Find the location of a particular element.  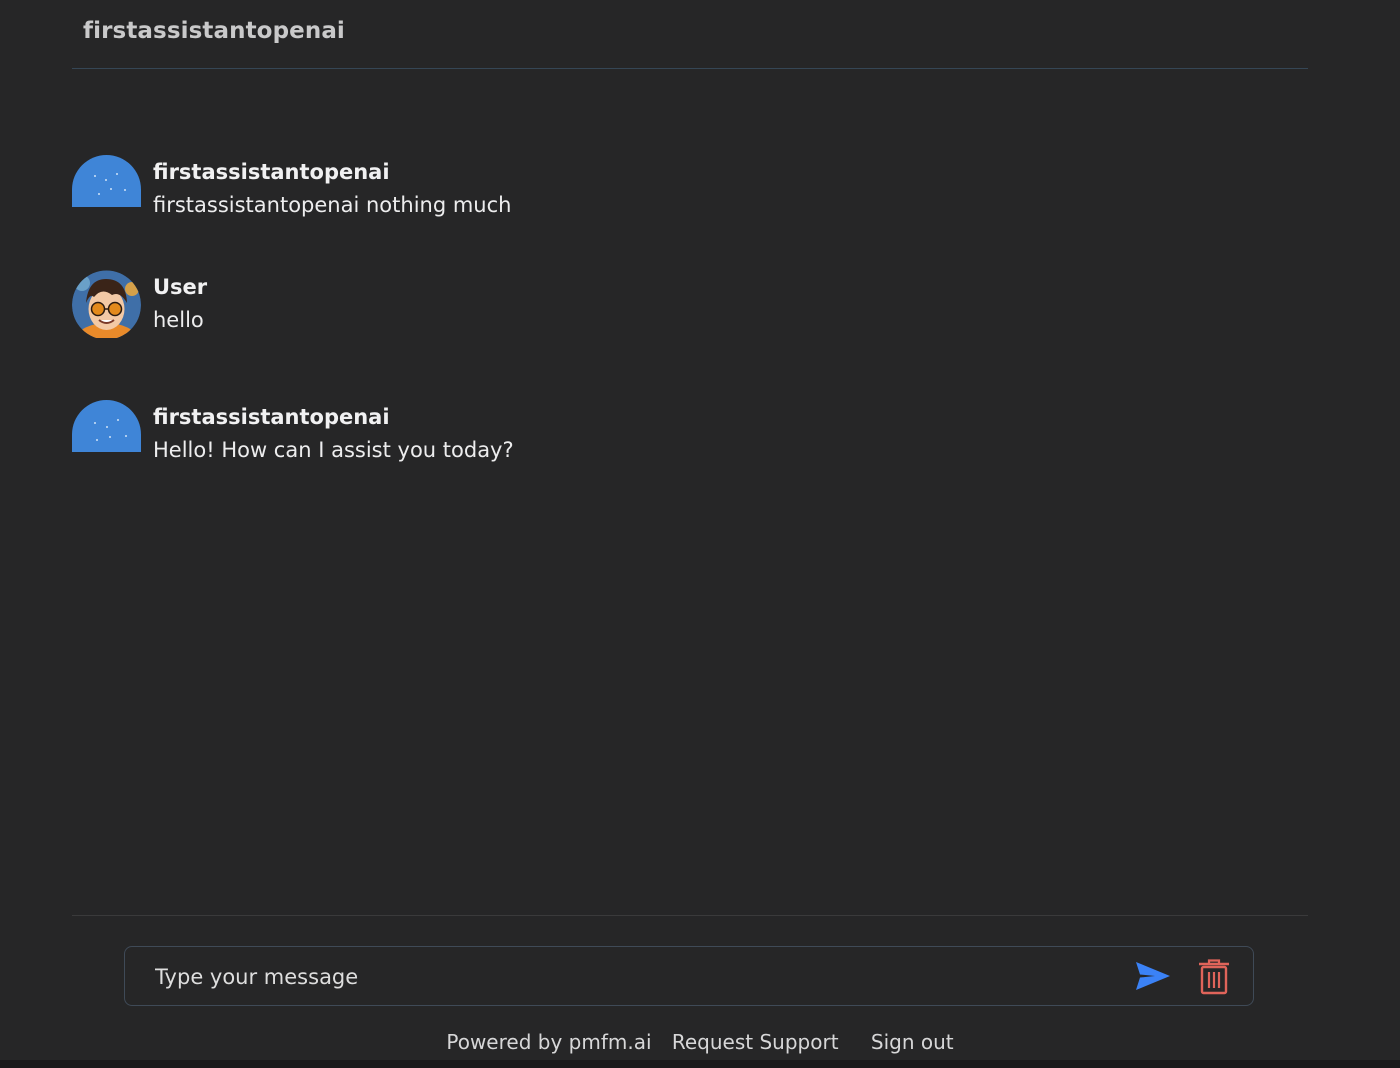

clear-chat-button is located at coordinates (1214, 977).